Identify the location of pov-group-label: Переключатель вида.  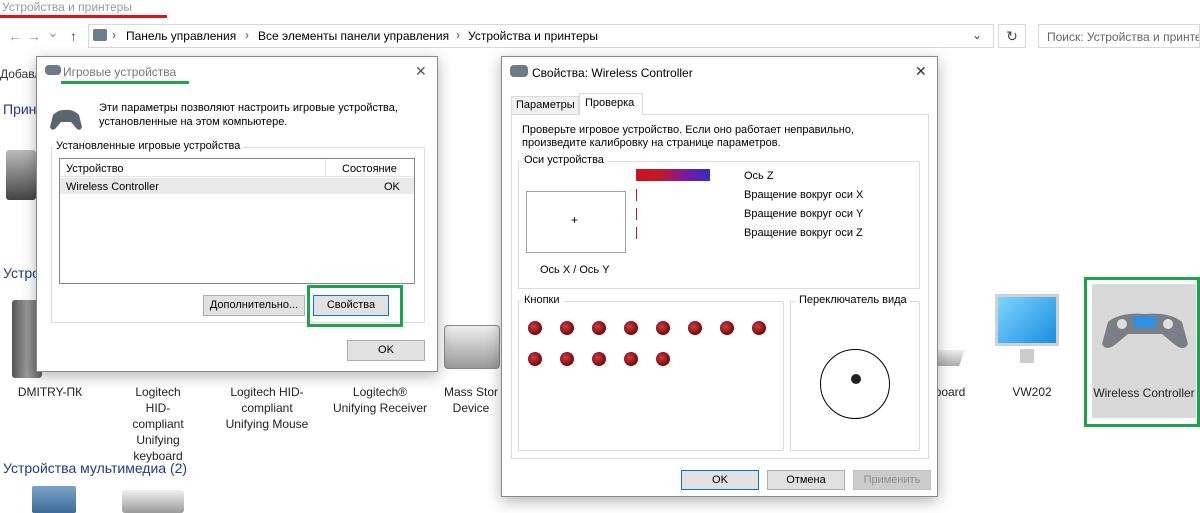
(853, 300).